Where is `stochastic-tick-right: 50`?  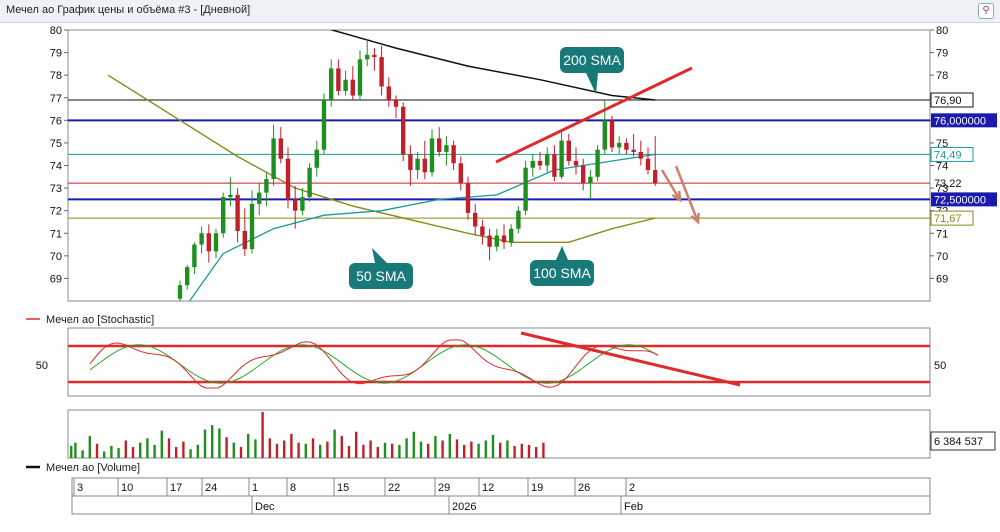
stochastic-tick-right: 50 is located at coordinates (940, 366).